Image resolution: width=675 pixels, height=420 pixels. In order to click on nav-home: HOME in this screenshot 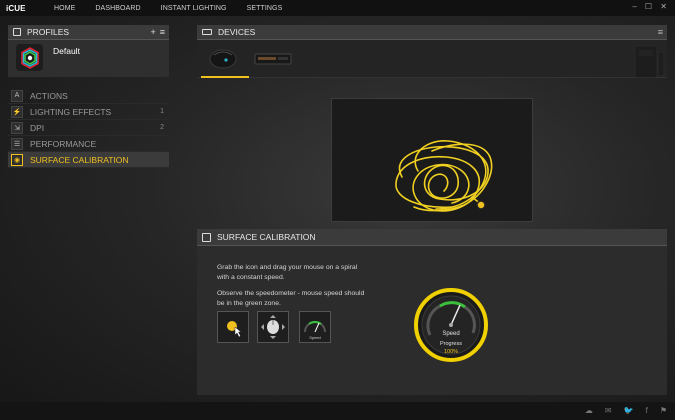, I will do `click(64, 8)`.